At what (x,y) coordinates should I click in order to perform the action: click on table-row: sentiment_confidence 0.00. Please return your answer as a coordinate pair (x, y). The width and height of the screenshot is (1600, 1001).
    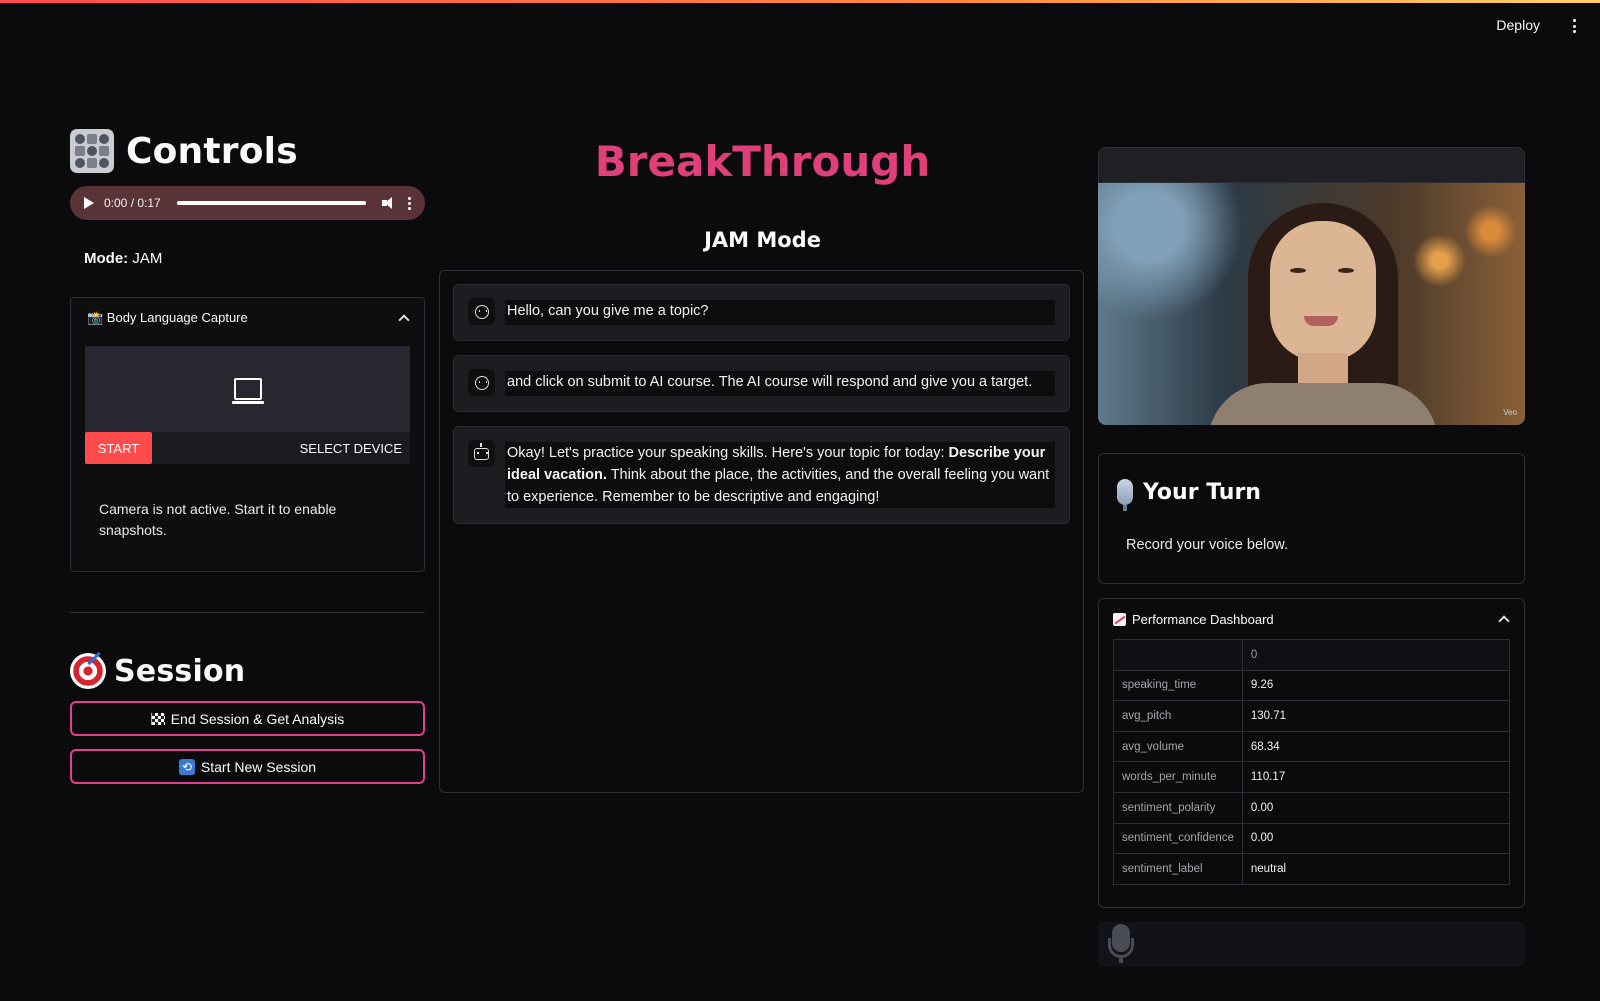
    Looking at the image, I should click on (1312, 838).